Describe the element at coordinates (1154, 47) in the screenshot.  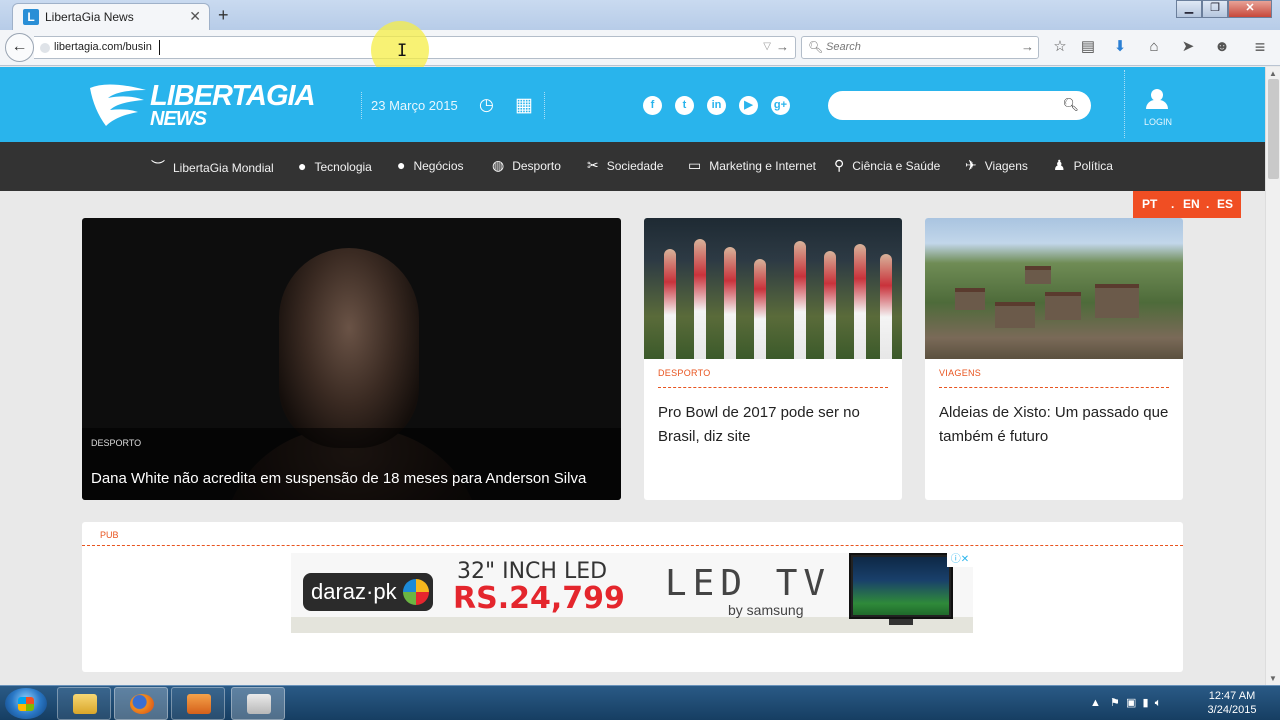
I see `home-icon: ⌂` at that location.